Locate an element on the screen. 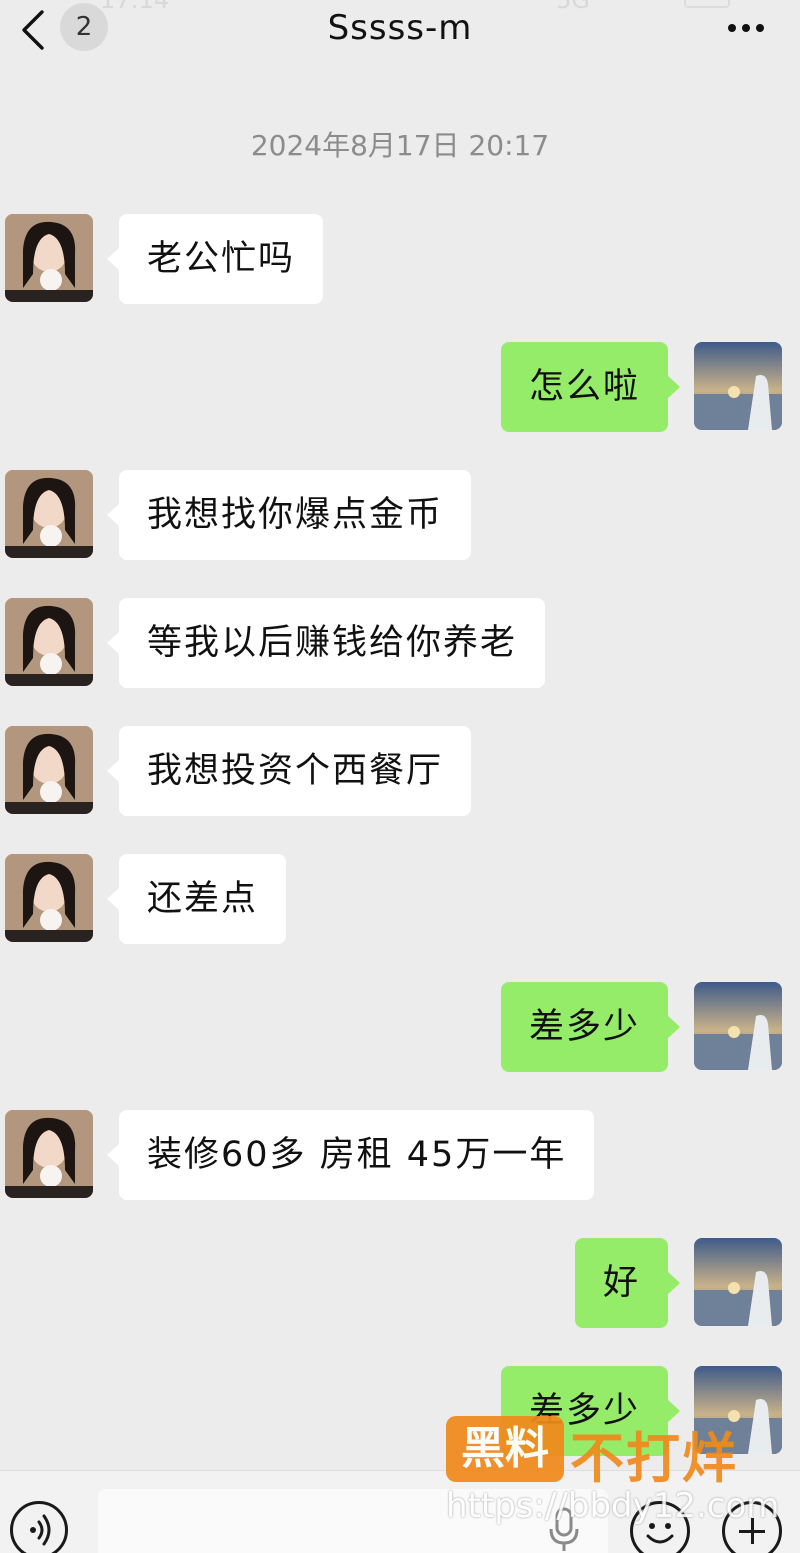  voice-wave-icon is located at coordinates (40, 1530).